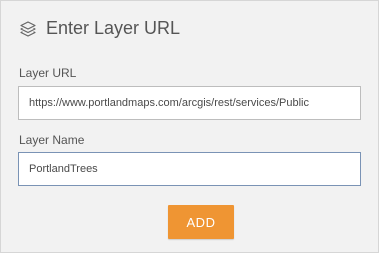  What do you see at coordinates (28, 29) in the screenshot?
I see `layers-icon` at bounding box center [28, 29].